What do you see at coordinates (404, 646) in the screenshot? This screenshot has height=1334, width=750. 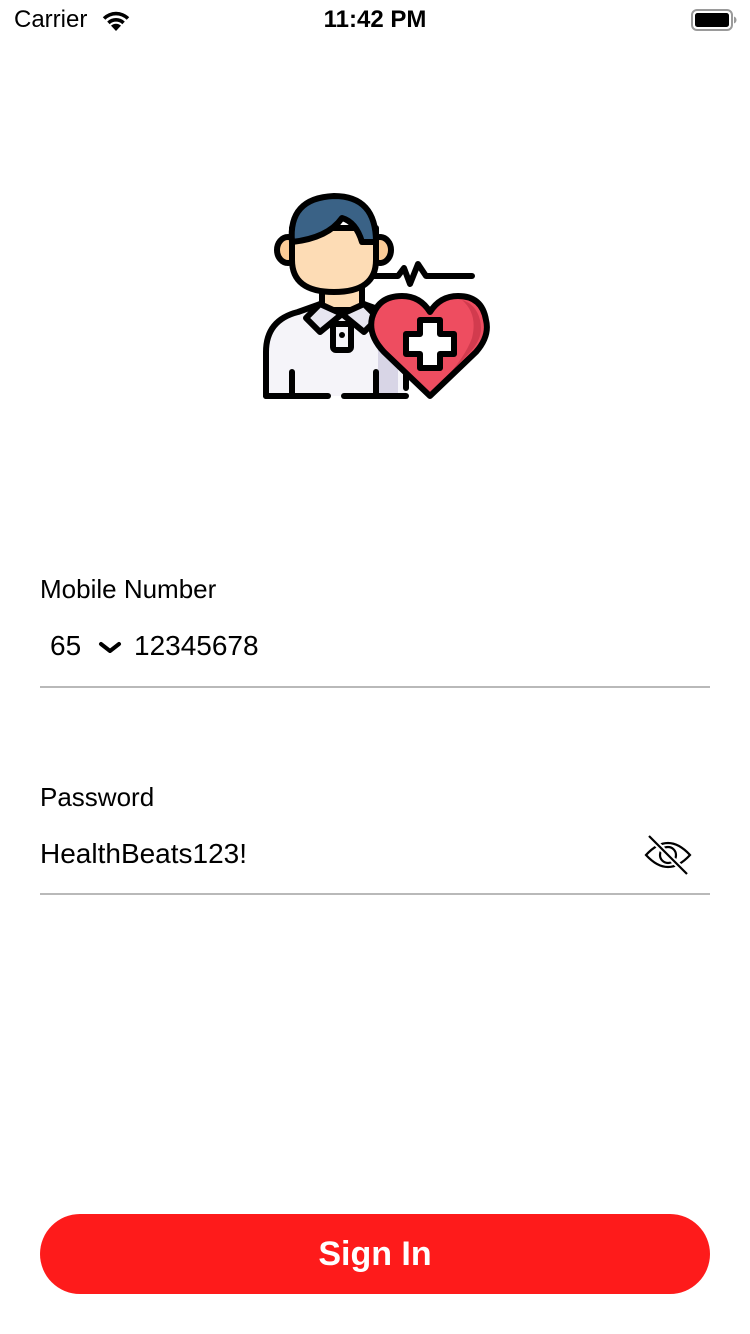 I see `mobile-number-input` at bounding box center [404, 646].